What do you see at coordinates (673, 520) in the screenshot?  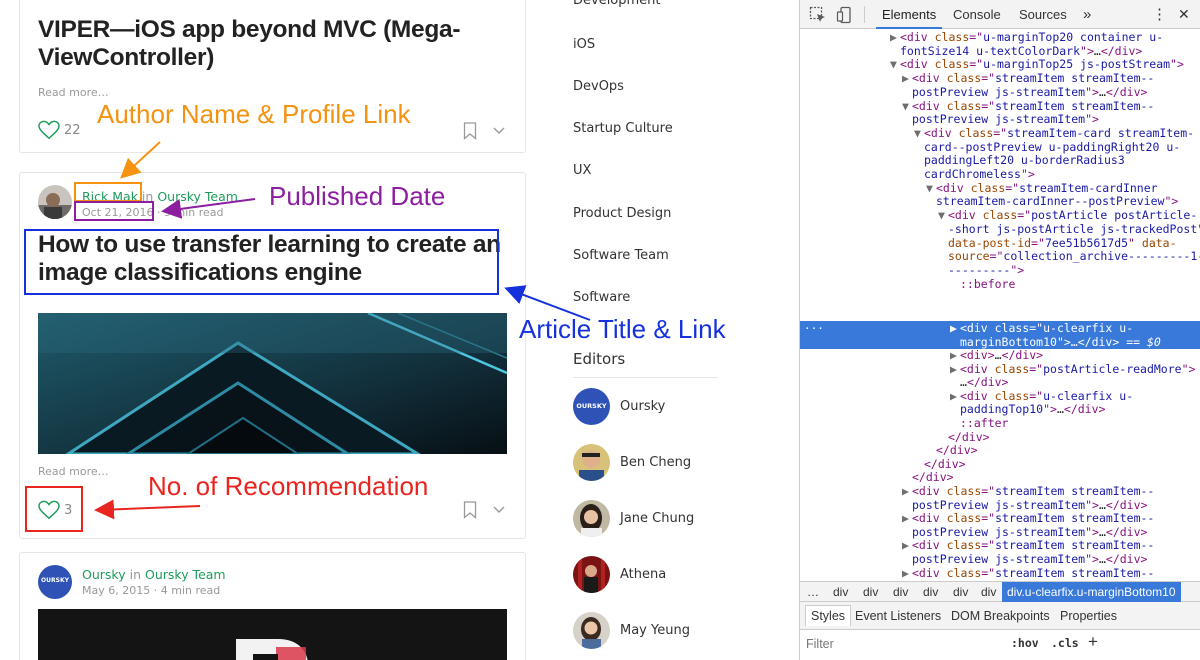 I see `editor-item-jane-chung: Jane Chung` at bounding box center [673, 520].